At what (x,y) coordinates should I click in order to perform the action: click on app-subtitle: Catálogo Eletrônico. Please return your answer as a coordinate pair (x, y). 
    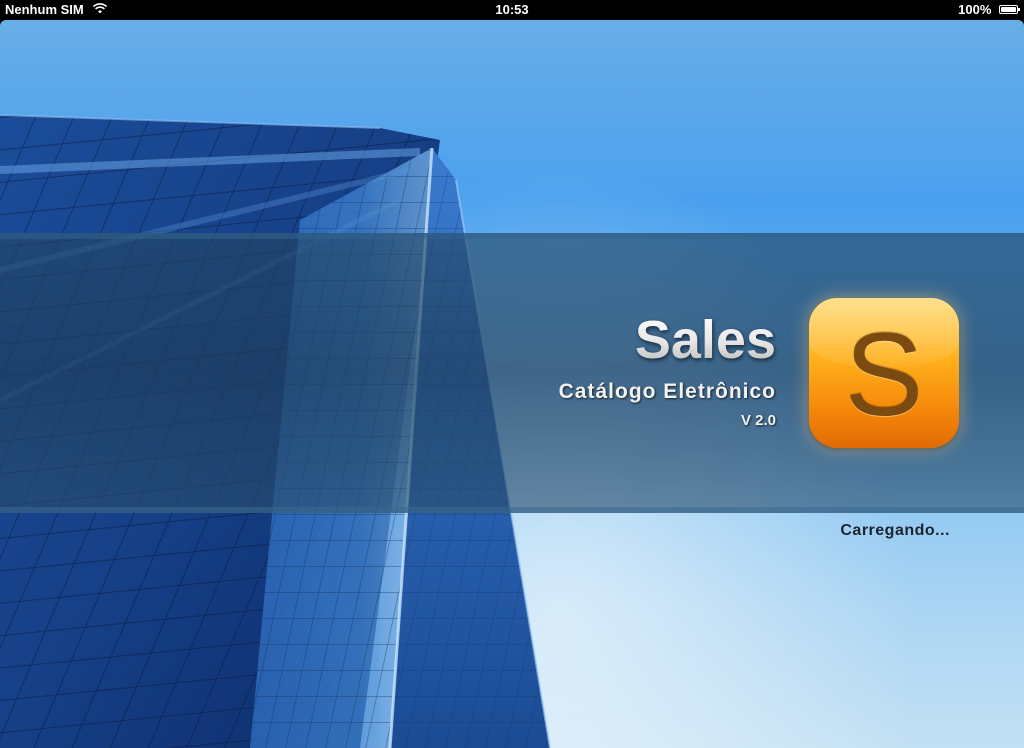
    Looking at the image, I should click on (667, 391).